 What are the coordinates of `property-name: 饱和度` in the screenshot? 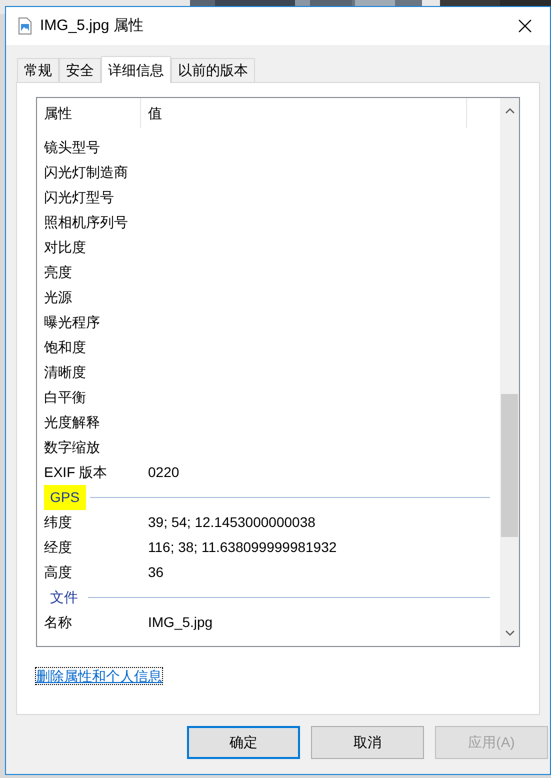 It's located at (65, 347).